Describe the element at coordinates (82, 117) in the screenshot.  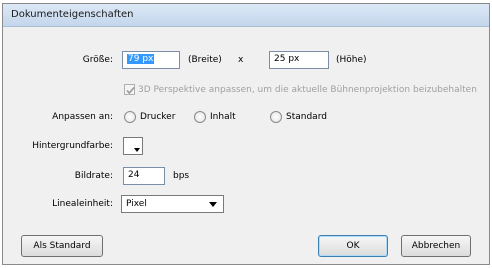
I see `fit-label: Anpassen an:` at that location.